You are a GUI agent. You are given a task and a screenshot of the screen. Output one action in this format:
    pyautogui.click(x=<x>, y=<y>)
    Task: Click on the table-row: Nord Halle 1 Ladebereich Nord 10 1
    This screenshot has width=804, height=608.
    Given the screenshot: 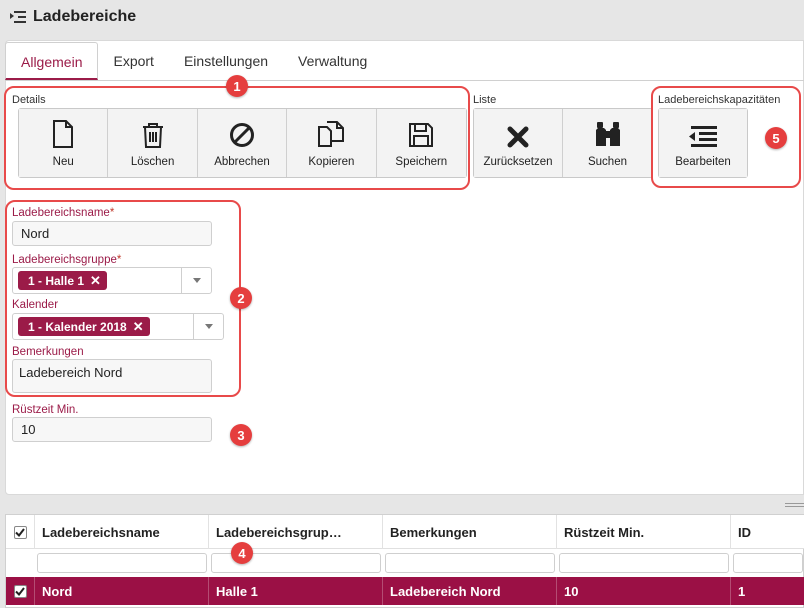 What is the action you would take?
    pyautogui.click(x=405, y=591)
    